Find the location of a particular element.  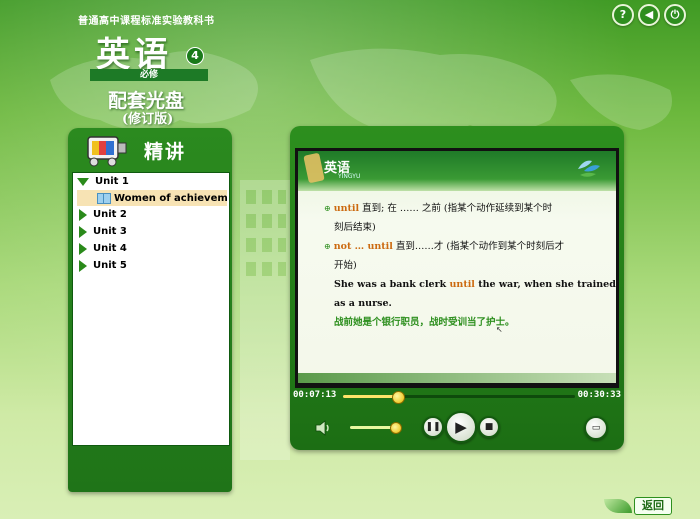

total-time: 00:30:33 is located at coordinates (599, 395).